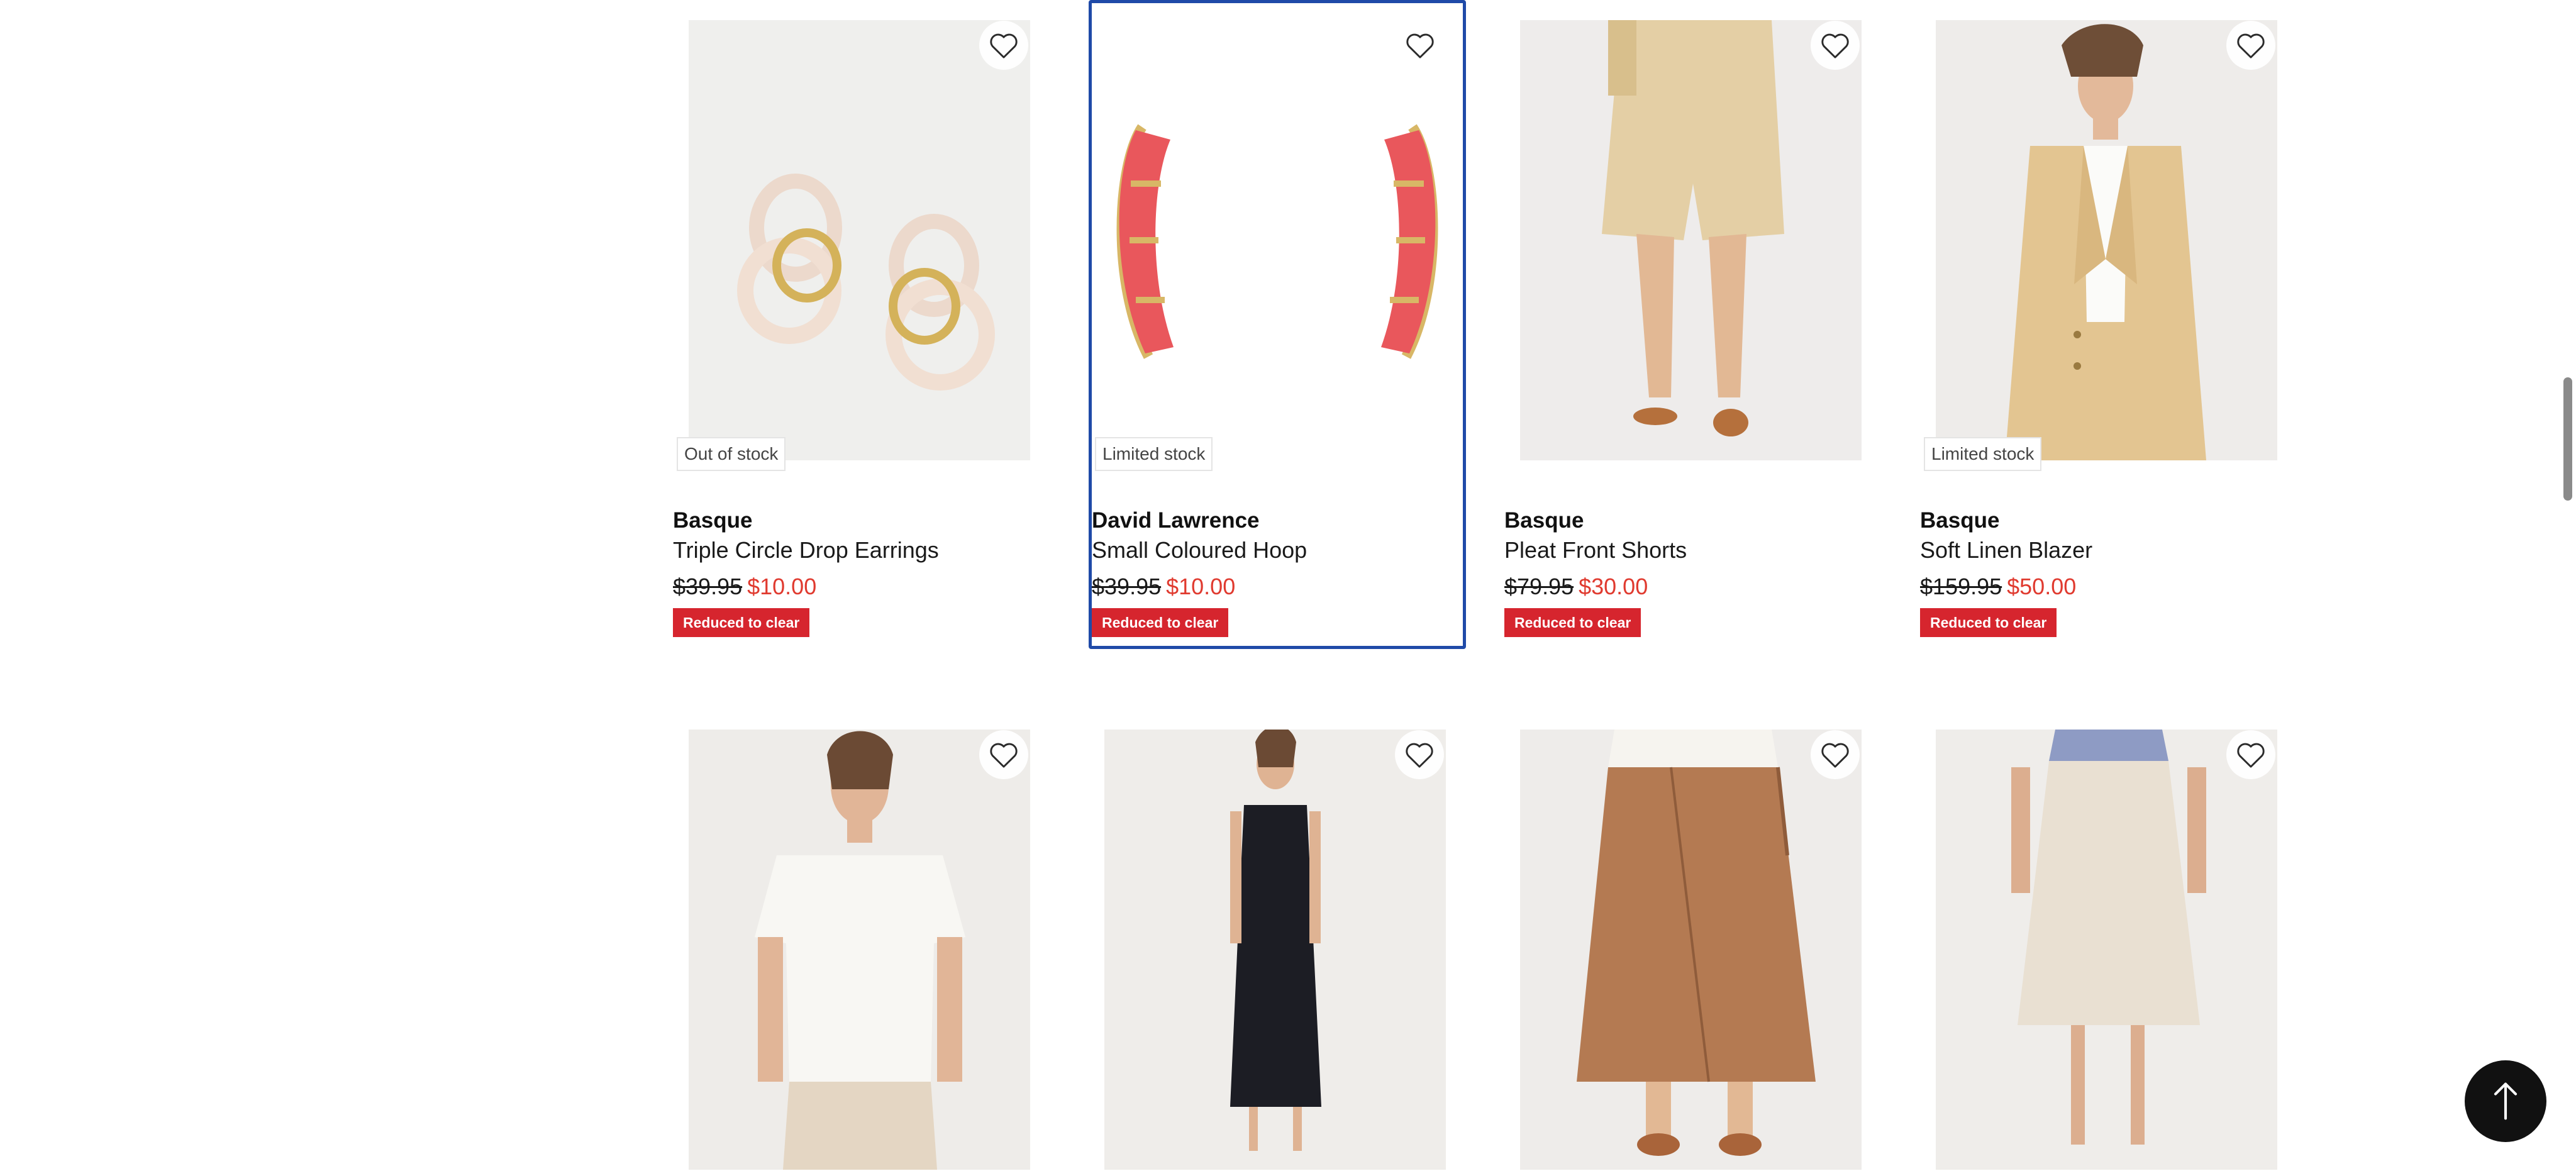  Describe the element at coordinates (1595, 550) in the screenshot. I see `product-name: Pleat Front Shorts` at that location.